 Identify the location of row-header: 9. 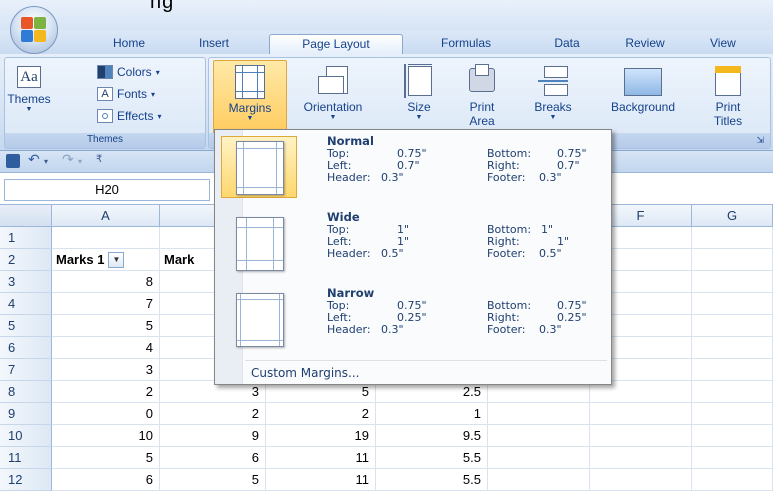
(26, 414).